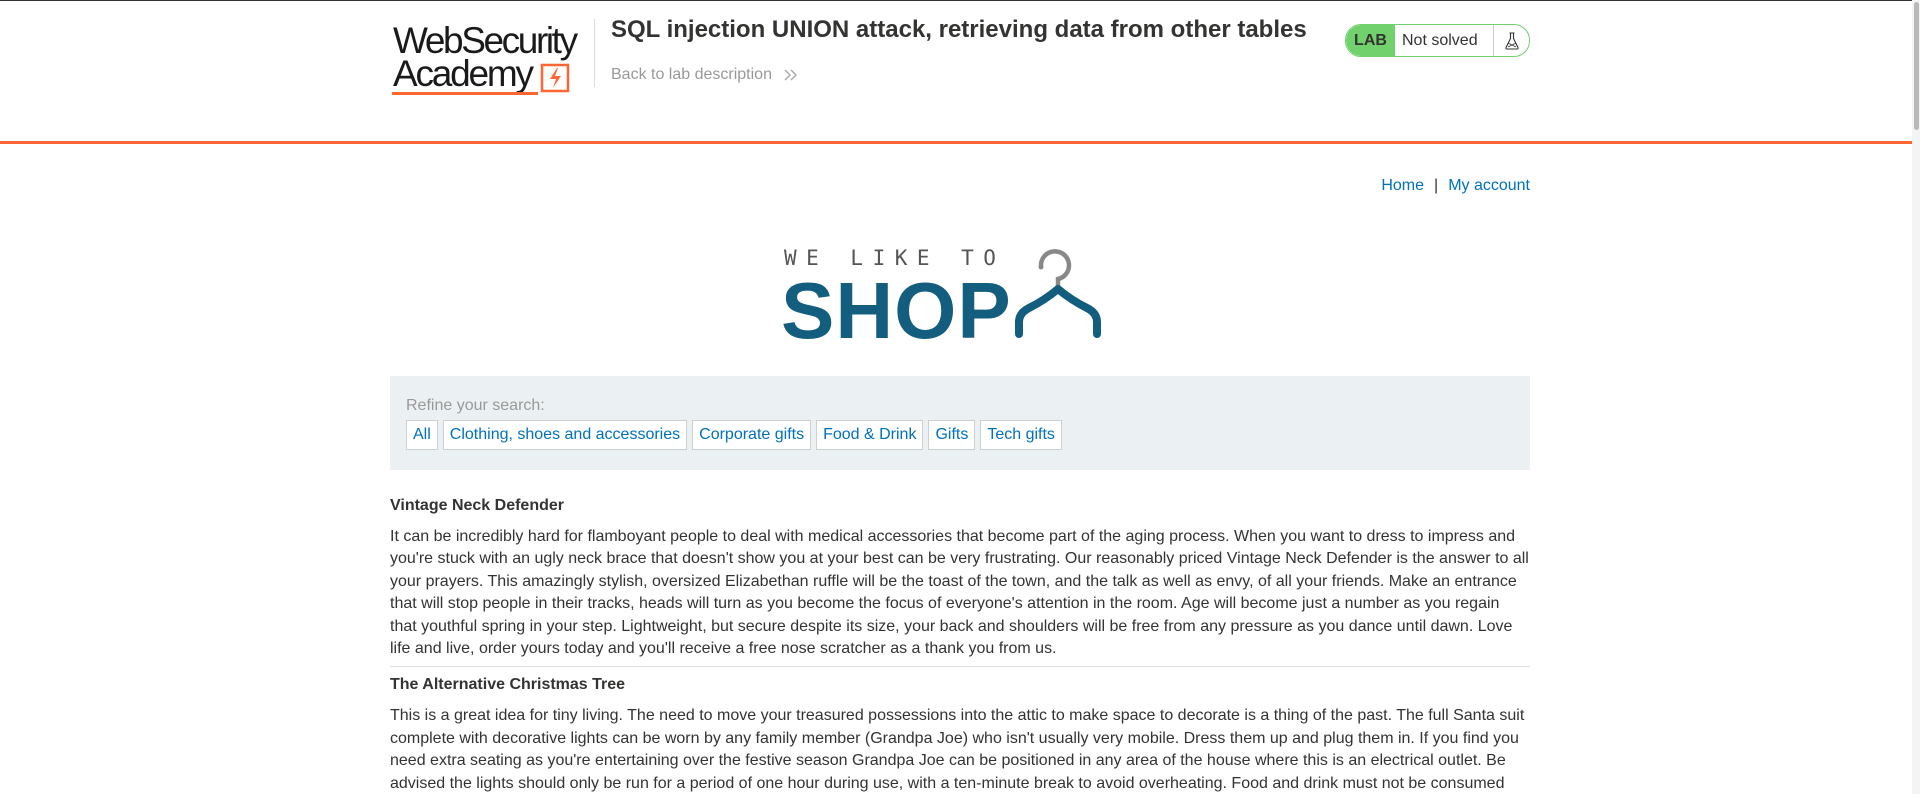 The image size is (1920, 794). I want to click on flask-icon, so click(1511, 40).